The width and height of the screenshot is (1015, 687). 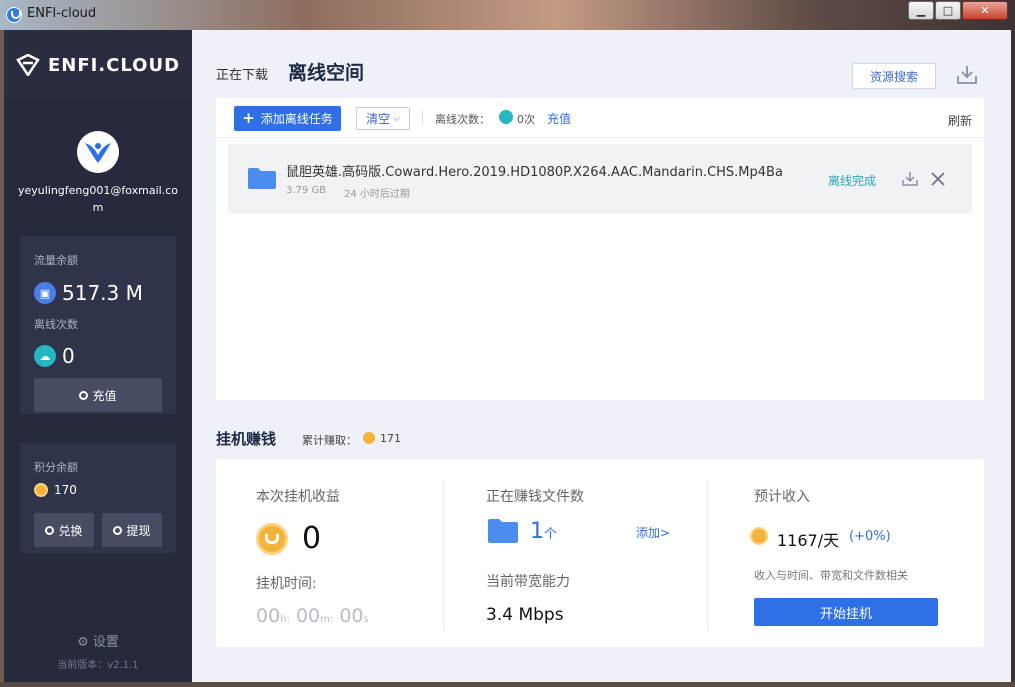 What do you see at coordinates (653, 532) in the screenshot?
I see `add-files-link: 添加>` at bounding box center [653, 532].